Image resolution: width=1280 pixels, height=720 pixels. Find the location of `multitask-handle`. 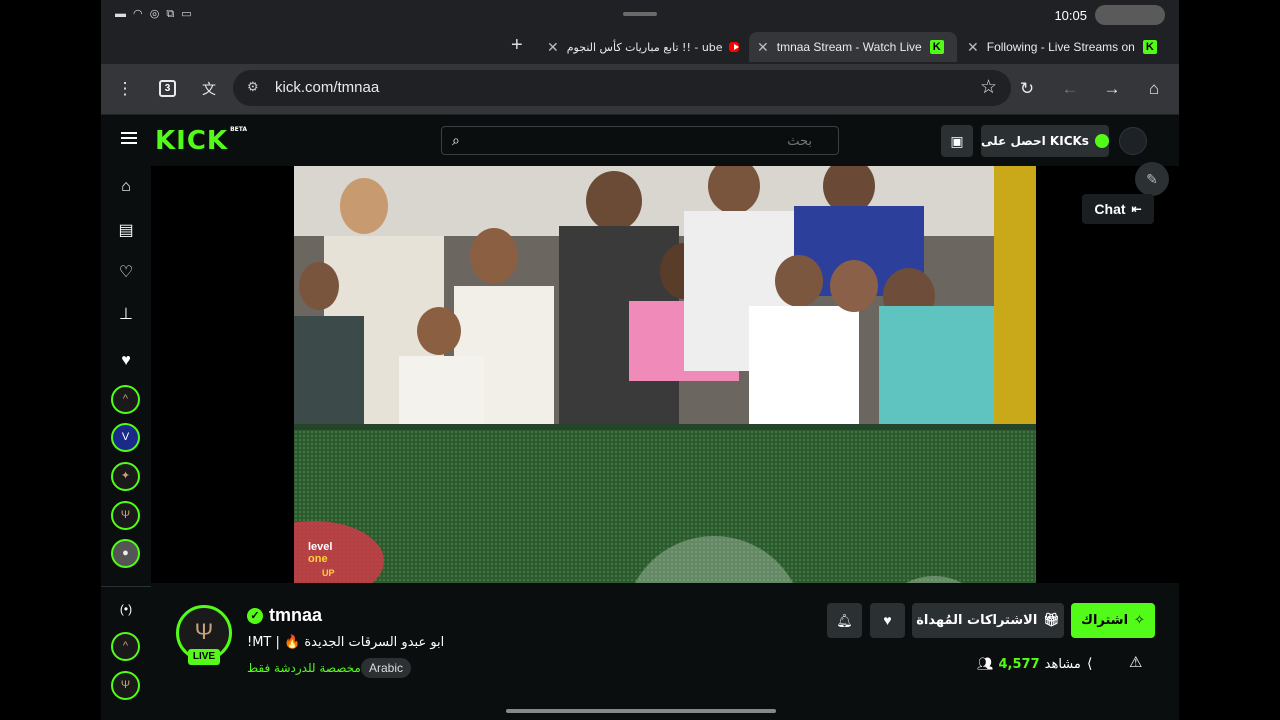

multitask-handle is located at coordinates (640, 14).